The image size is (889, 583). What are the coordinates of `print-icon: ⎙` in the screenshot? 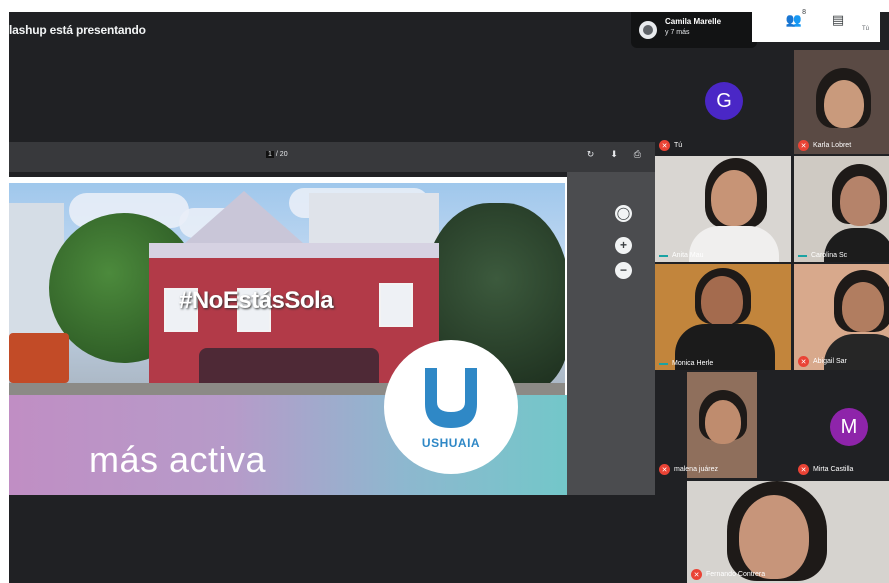 It's located at (637, 154).